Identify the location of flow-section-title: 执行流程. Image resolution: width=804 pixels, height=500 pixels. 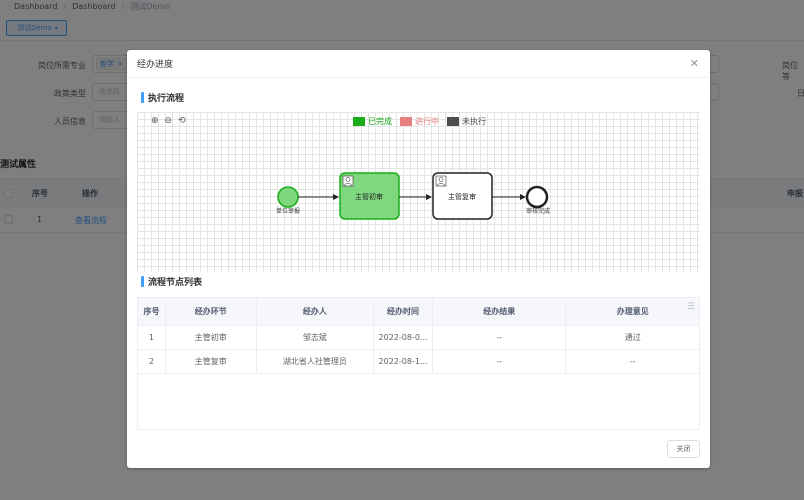
(166, 99).